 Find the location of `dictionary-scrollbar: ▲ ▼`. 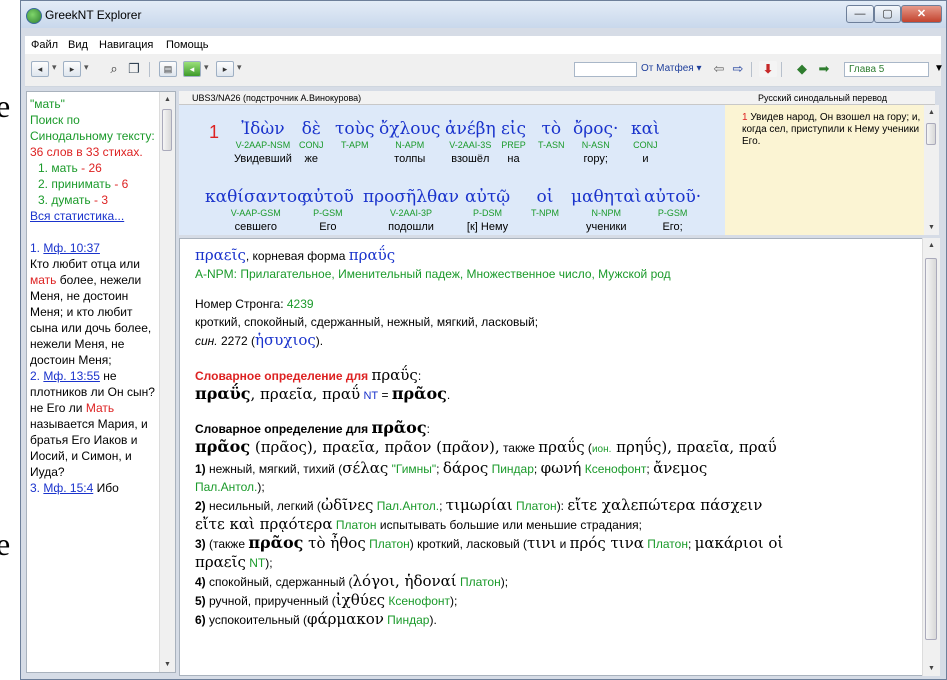

dictionary-scrollbar: ▲ ▼ is located at coordinates (931, 457).